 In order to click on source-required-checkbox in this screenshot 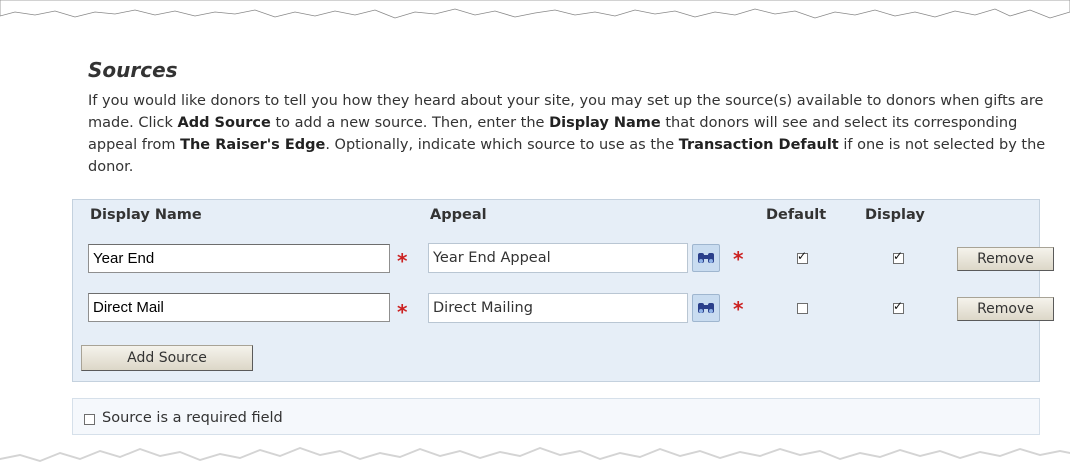, I will do `click(89, 419)`.